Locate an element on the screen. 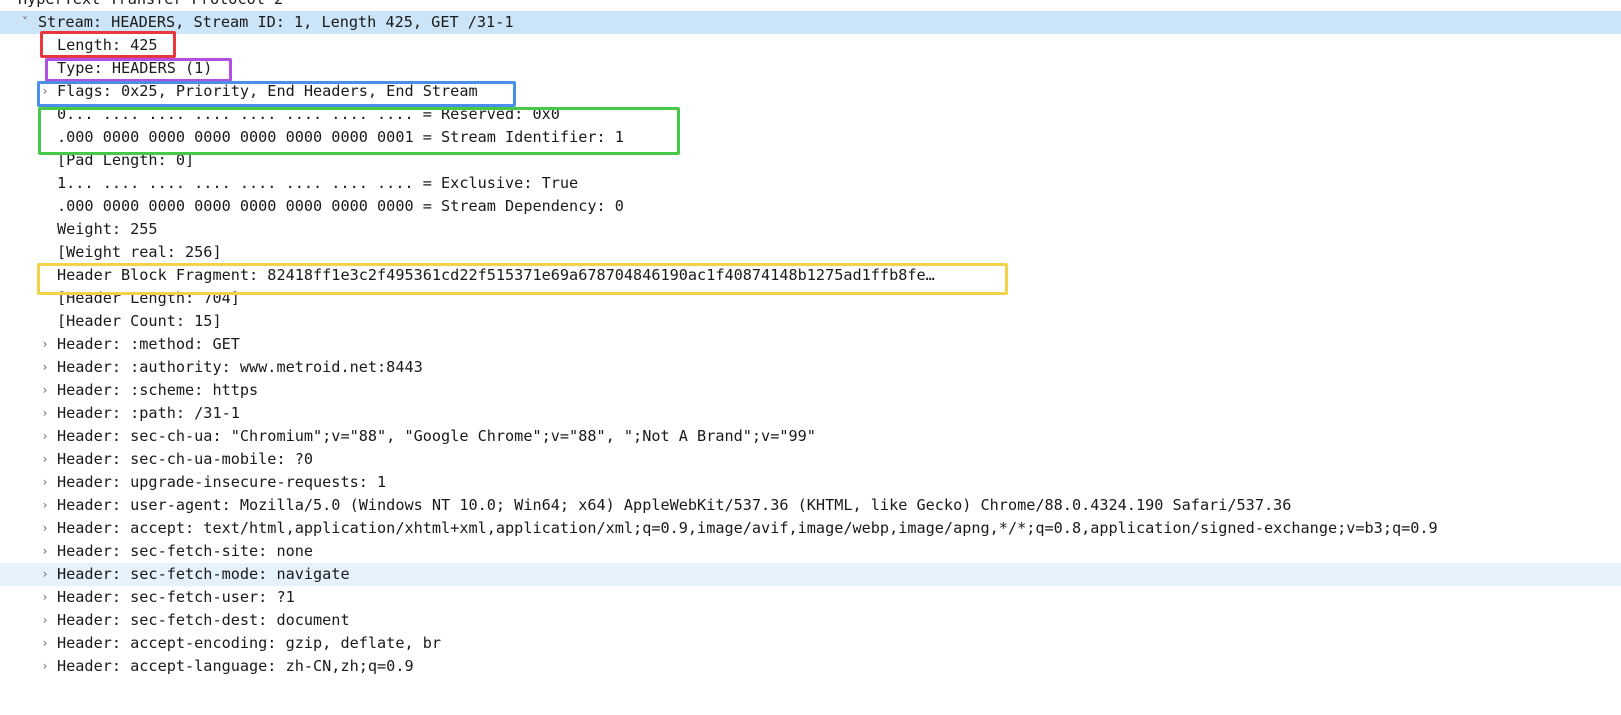  tree-row-label: Header: :path: /31-1 is located at coordinates (148, 413).